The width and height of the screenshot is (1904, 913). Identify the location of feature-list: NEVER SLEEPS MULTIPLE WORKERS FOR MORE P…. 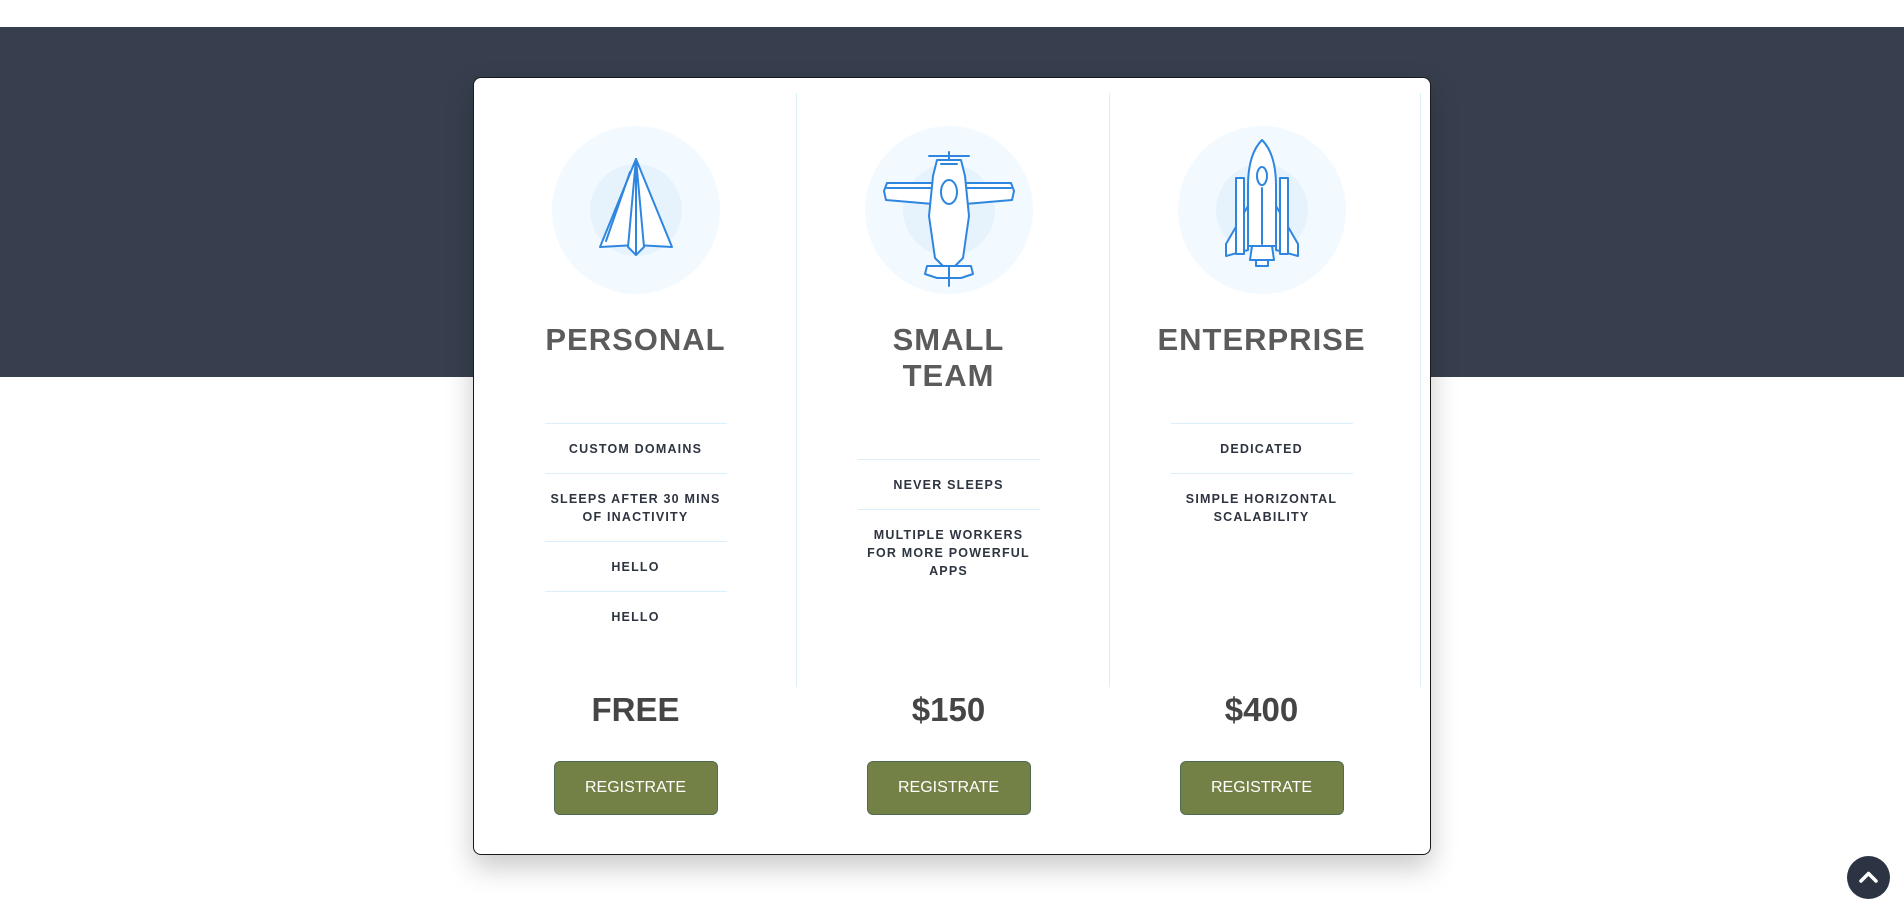
(948, 519).